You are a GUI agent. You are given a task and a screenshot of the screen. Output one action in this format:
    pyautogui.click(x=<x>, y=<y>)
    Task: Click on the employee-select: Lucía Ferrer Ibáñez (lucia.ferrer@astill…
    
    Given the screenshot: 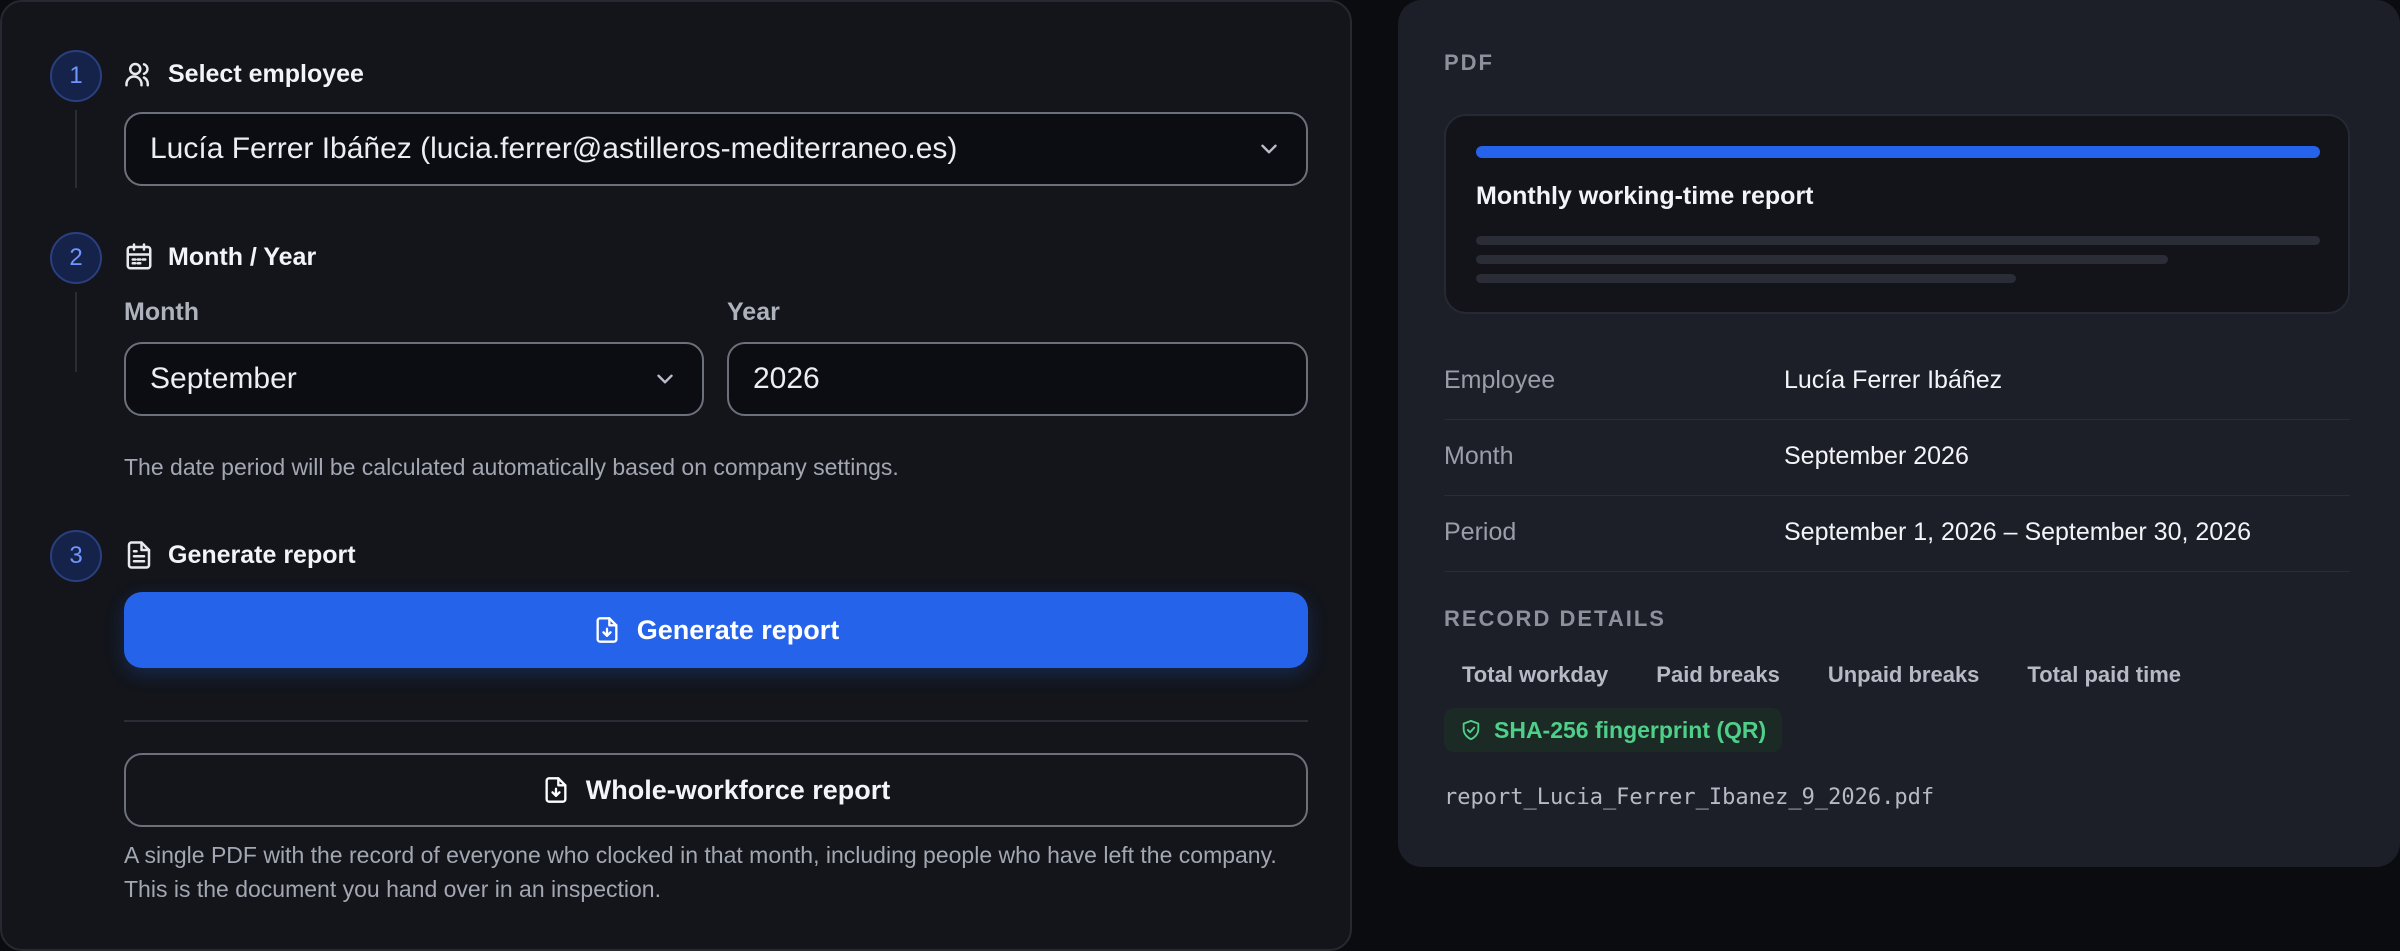 What is the action you would take?
    pyautogui.click(x=716, y=149)
    